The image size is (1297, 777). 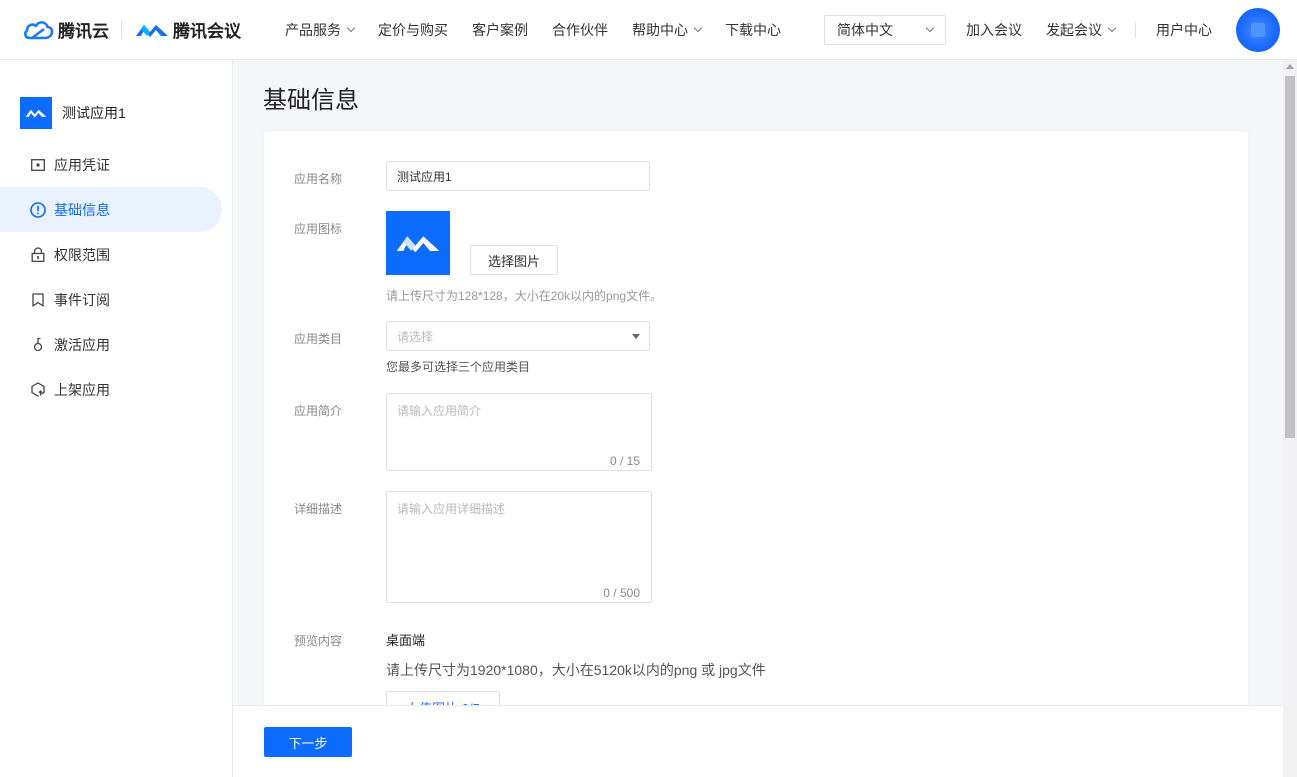 I want to click on nav-label: 下载中心, so click(x=753, y=29).